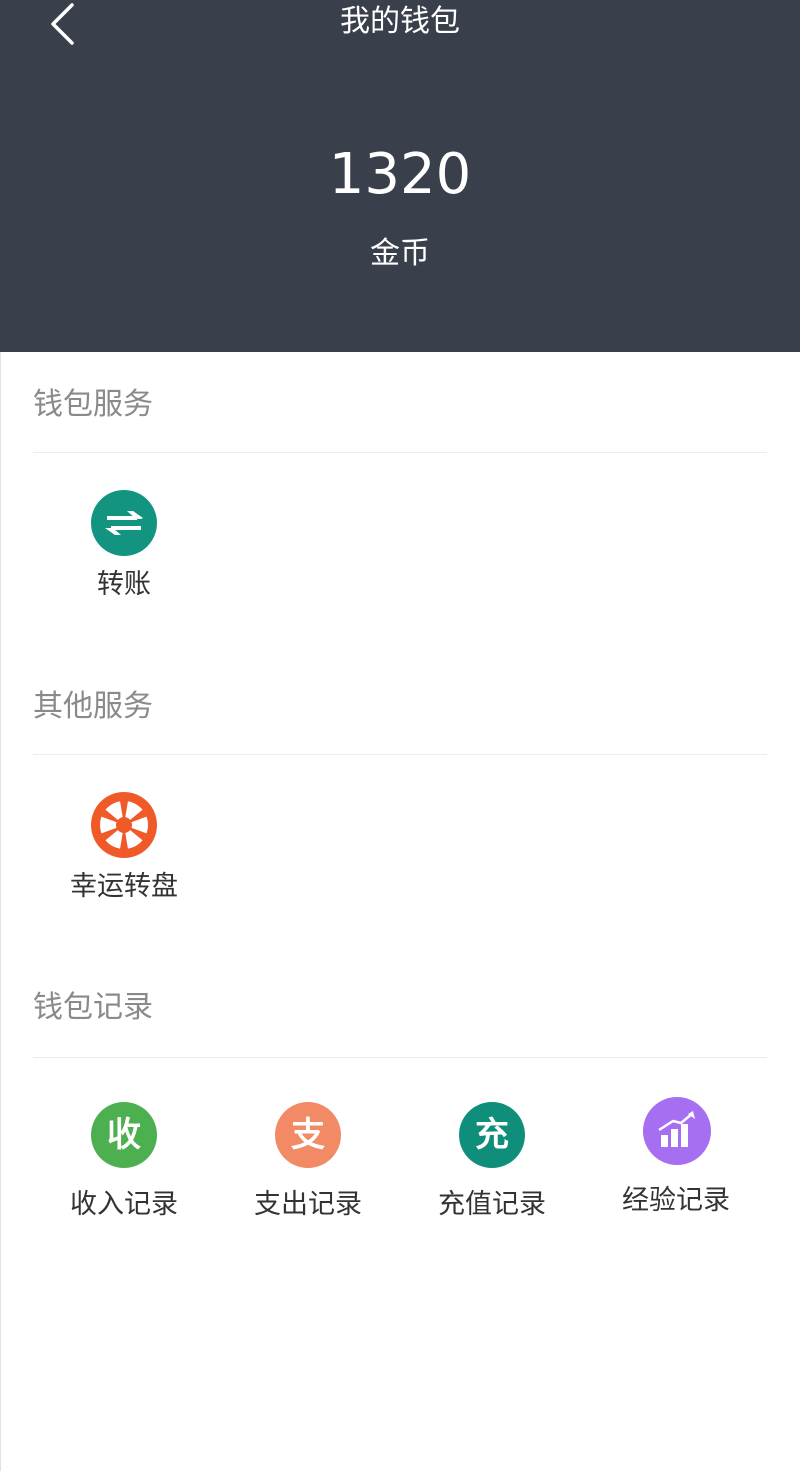 The height and width of the screenshot is (1471, 800). Describe the element at coordinates (93, 706) in the screenshot. I see `section-title-other-services: 其他服务` at that location.